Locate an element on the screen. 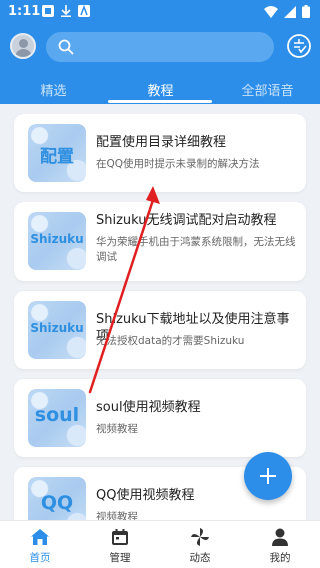  tutorial-card: soul soul使用视频教程 视频教程 is located at coordinates (160, 418).